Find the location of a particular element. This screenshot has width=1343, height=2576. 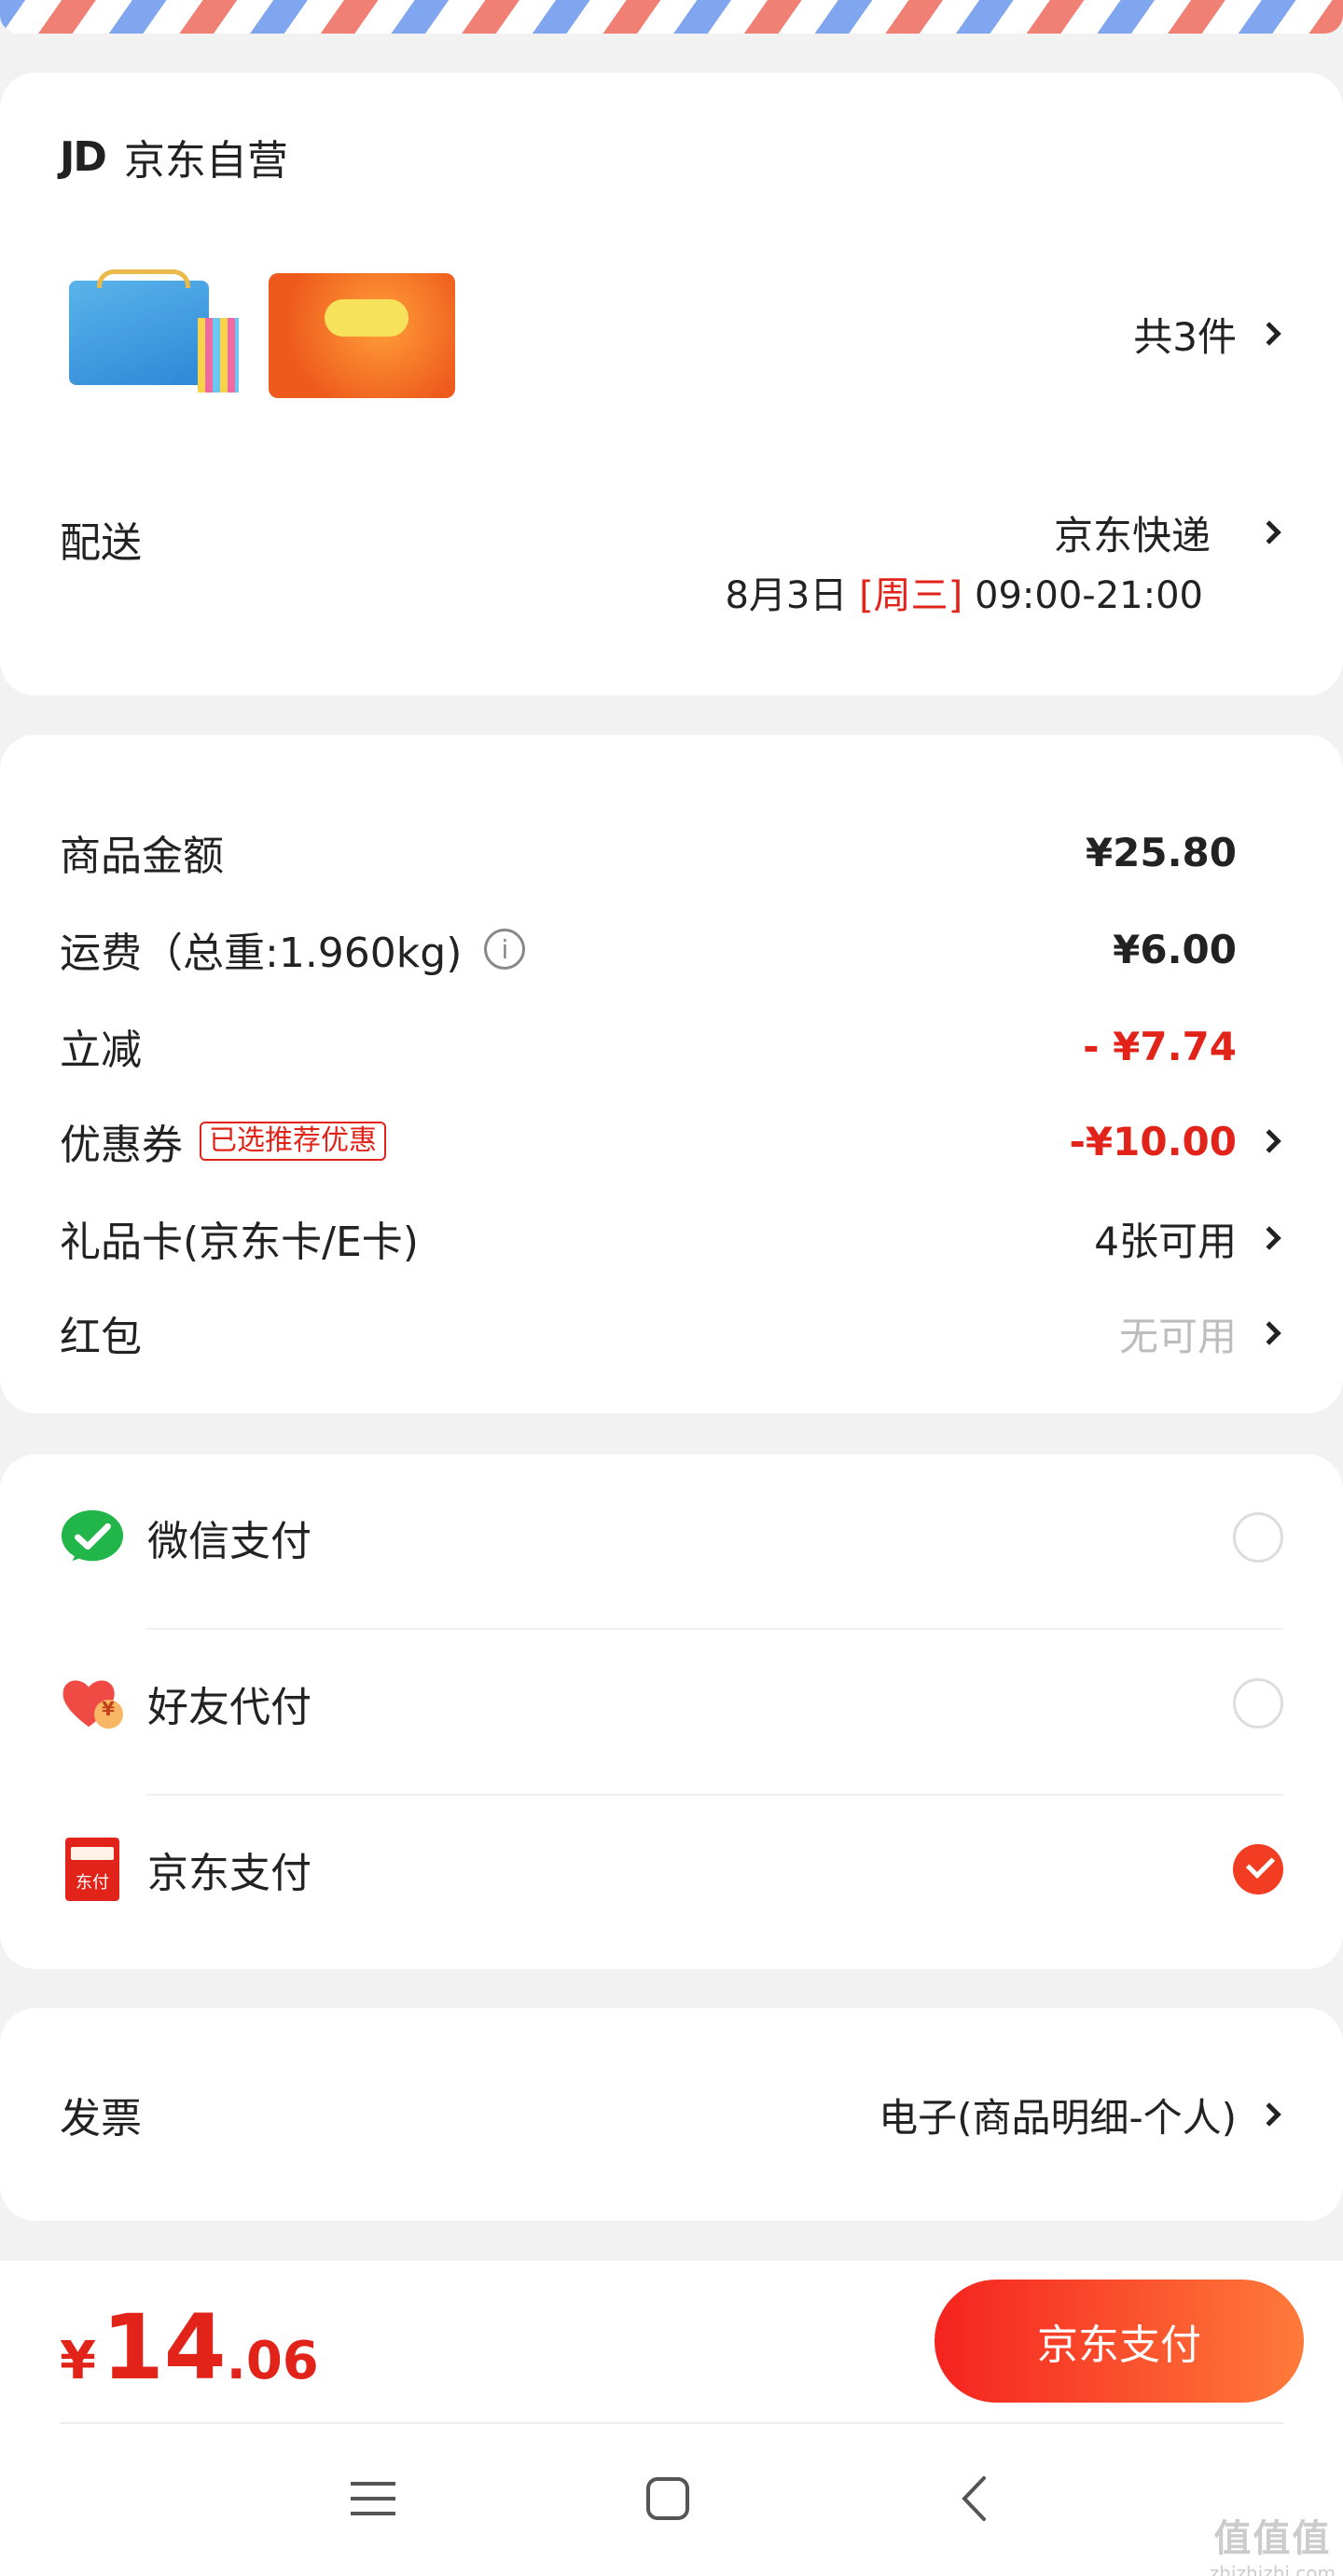

delivery-row: 配送 京东快递 8月3日 [周三] 09:00-21:00 is located at coordinates (672, 571).